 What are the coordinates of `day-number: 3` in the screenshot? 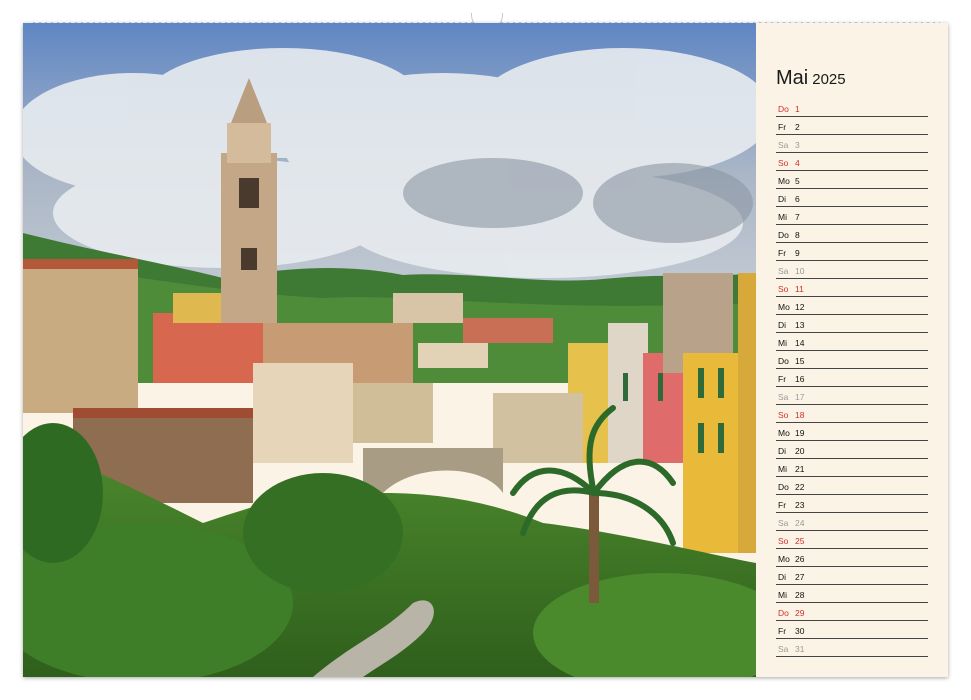 It's located at (797, 145).